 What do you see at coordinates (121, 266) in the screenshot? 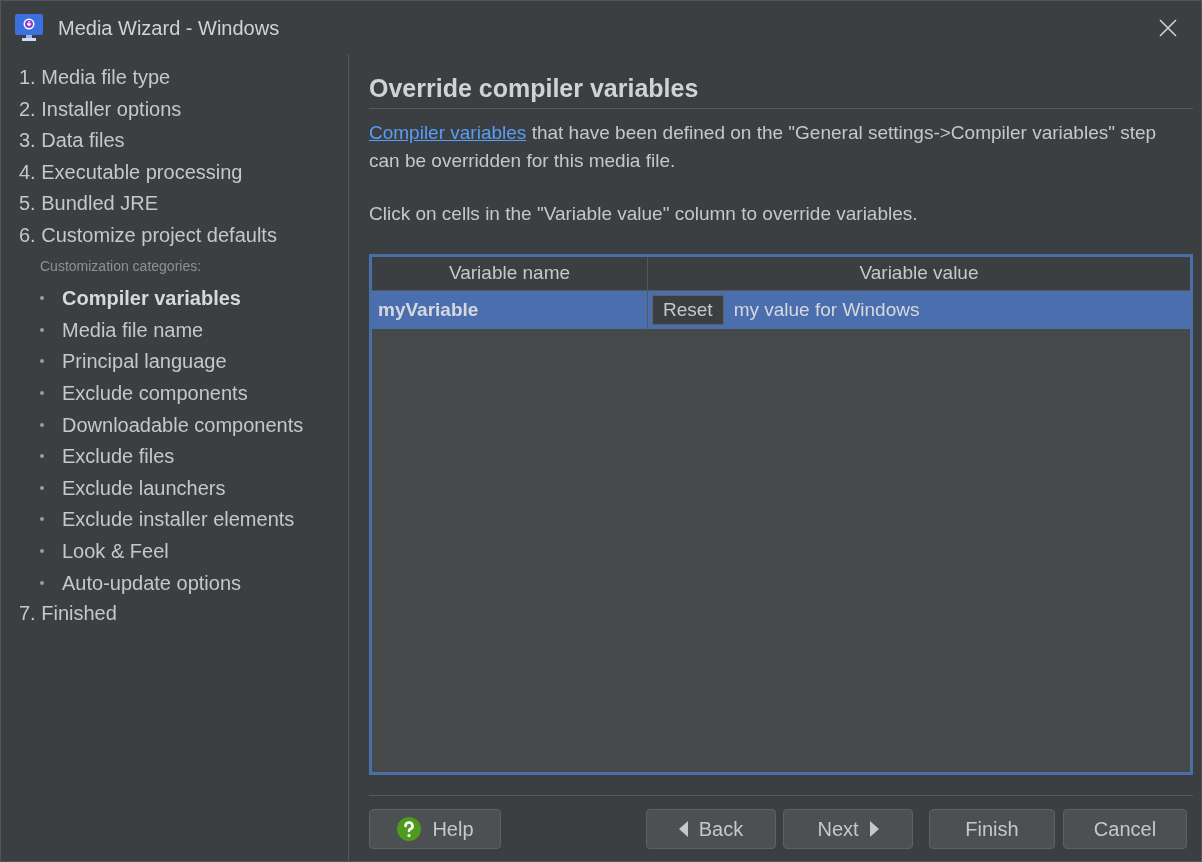
I see `categories-label: Customization categories:` at bounding box center [121, 266].